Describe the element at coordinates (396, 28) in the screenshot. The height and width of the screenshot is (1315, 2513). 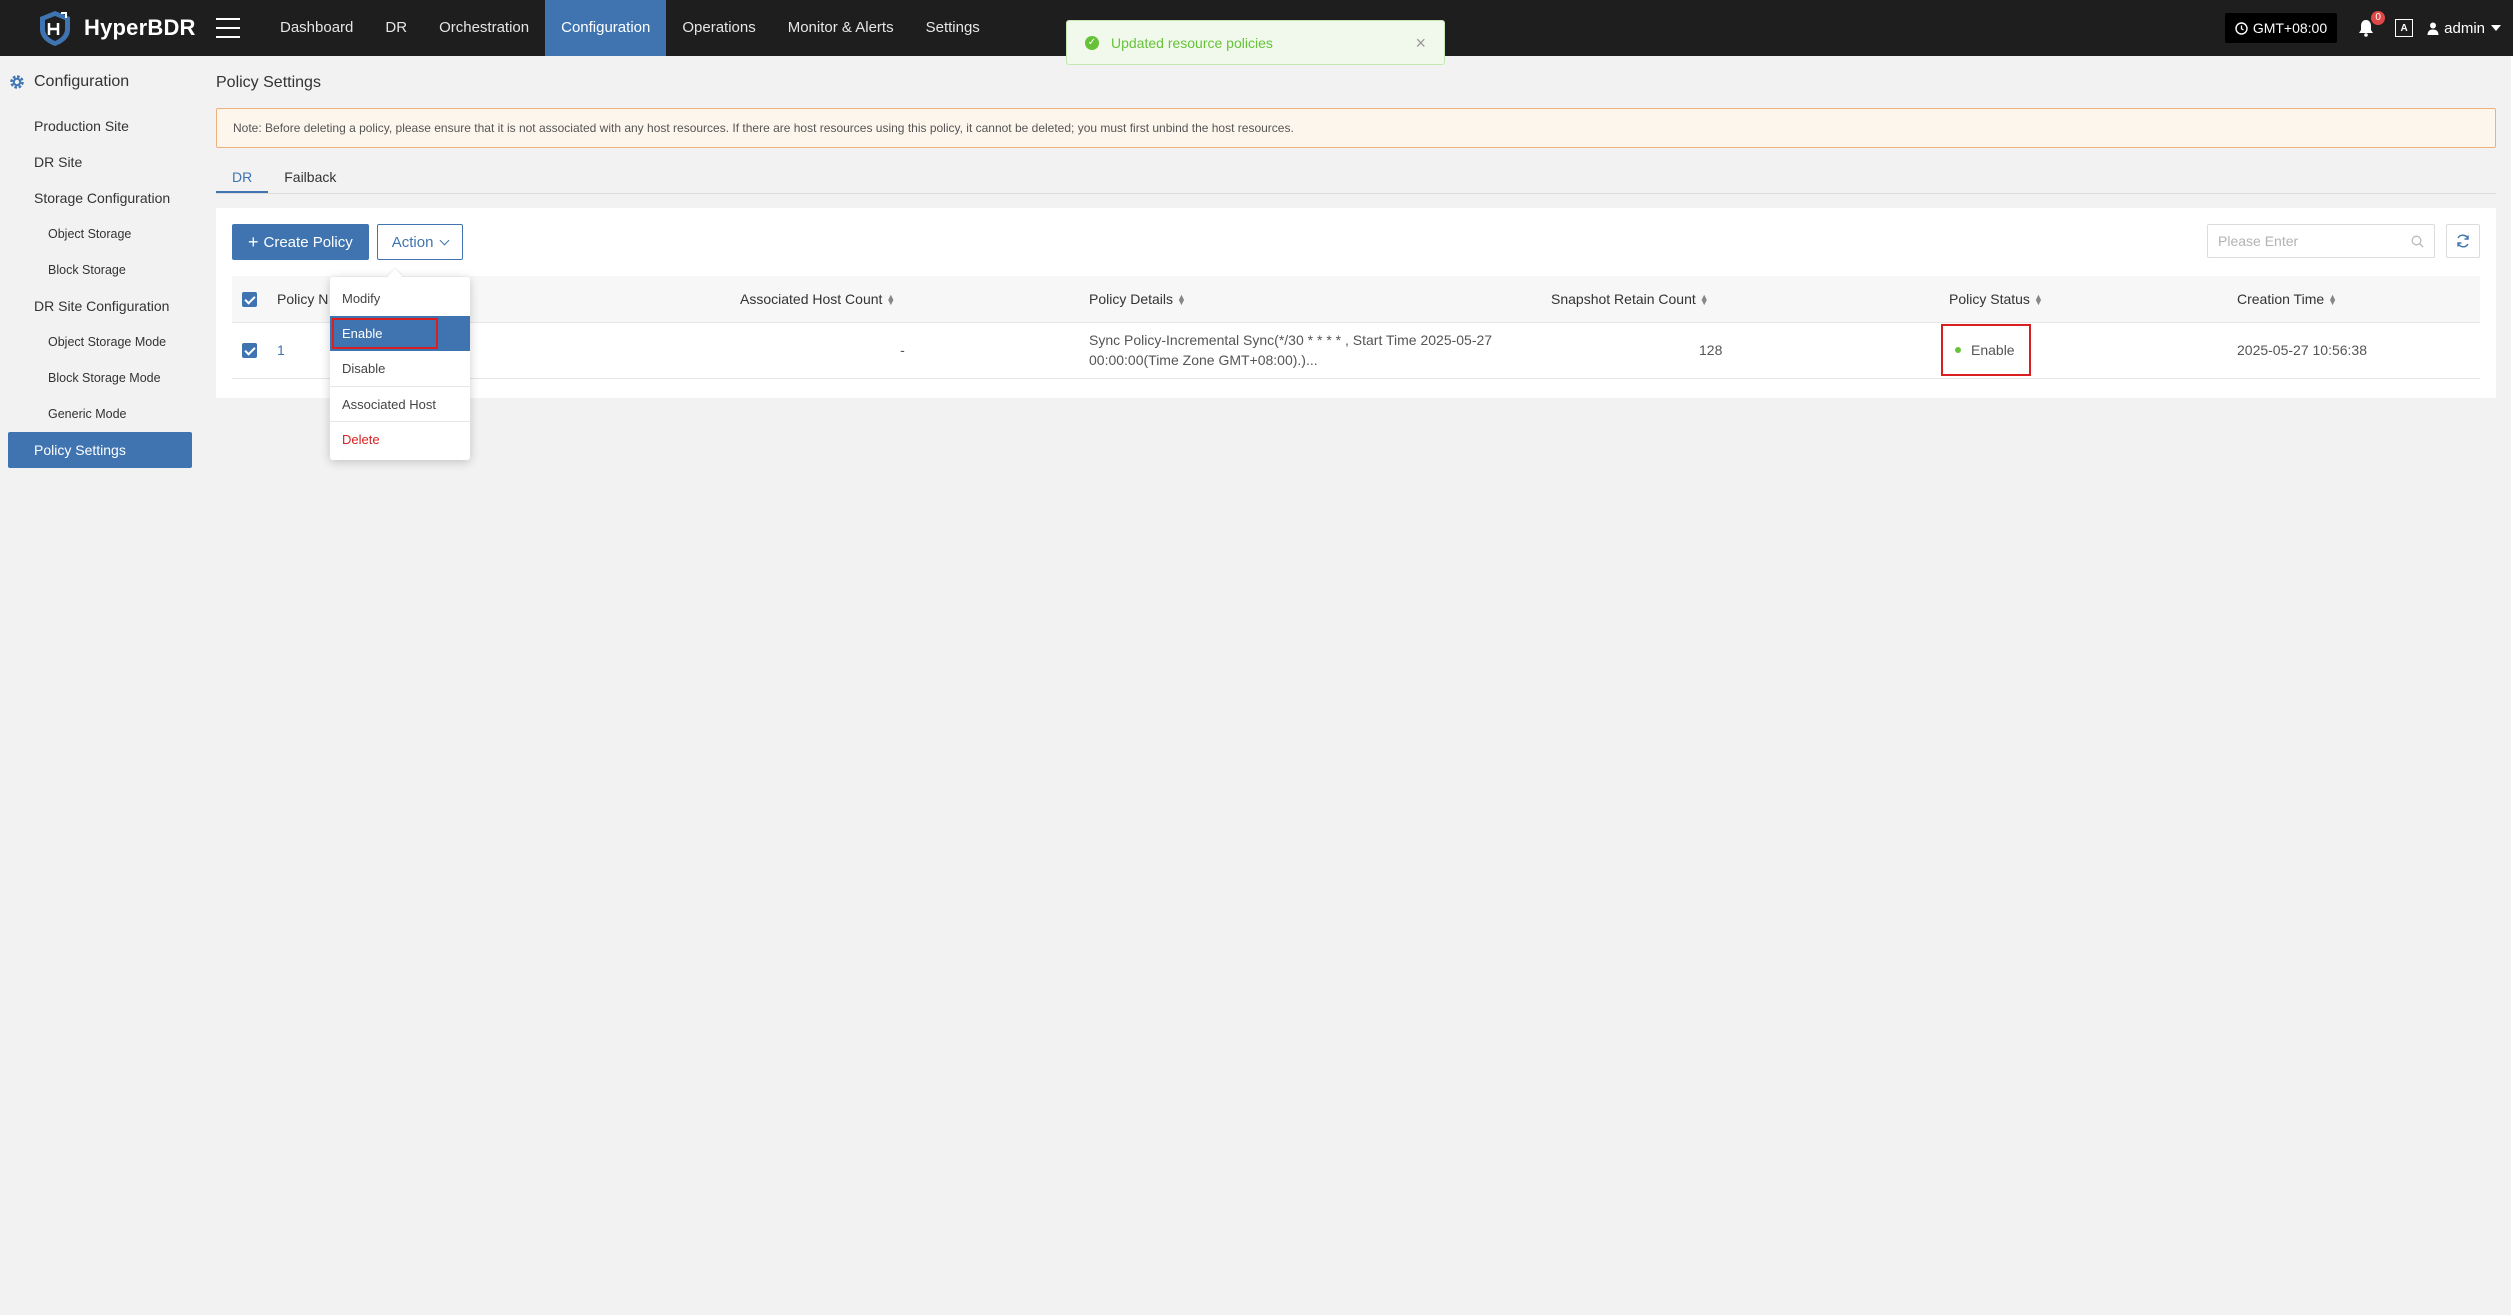
I see `nav-dr: DR` at that location.